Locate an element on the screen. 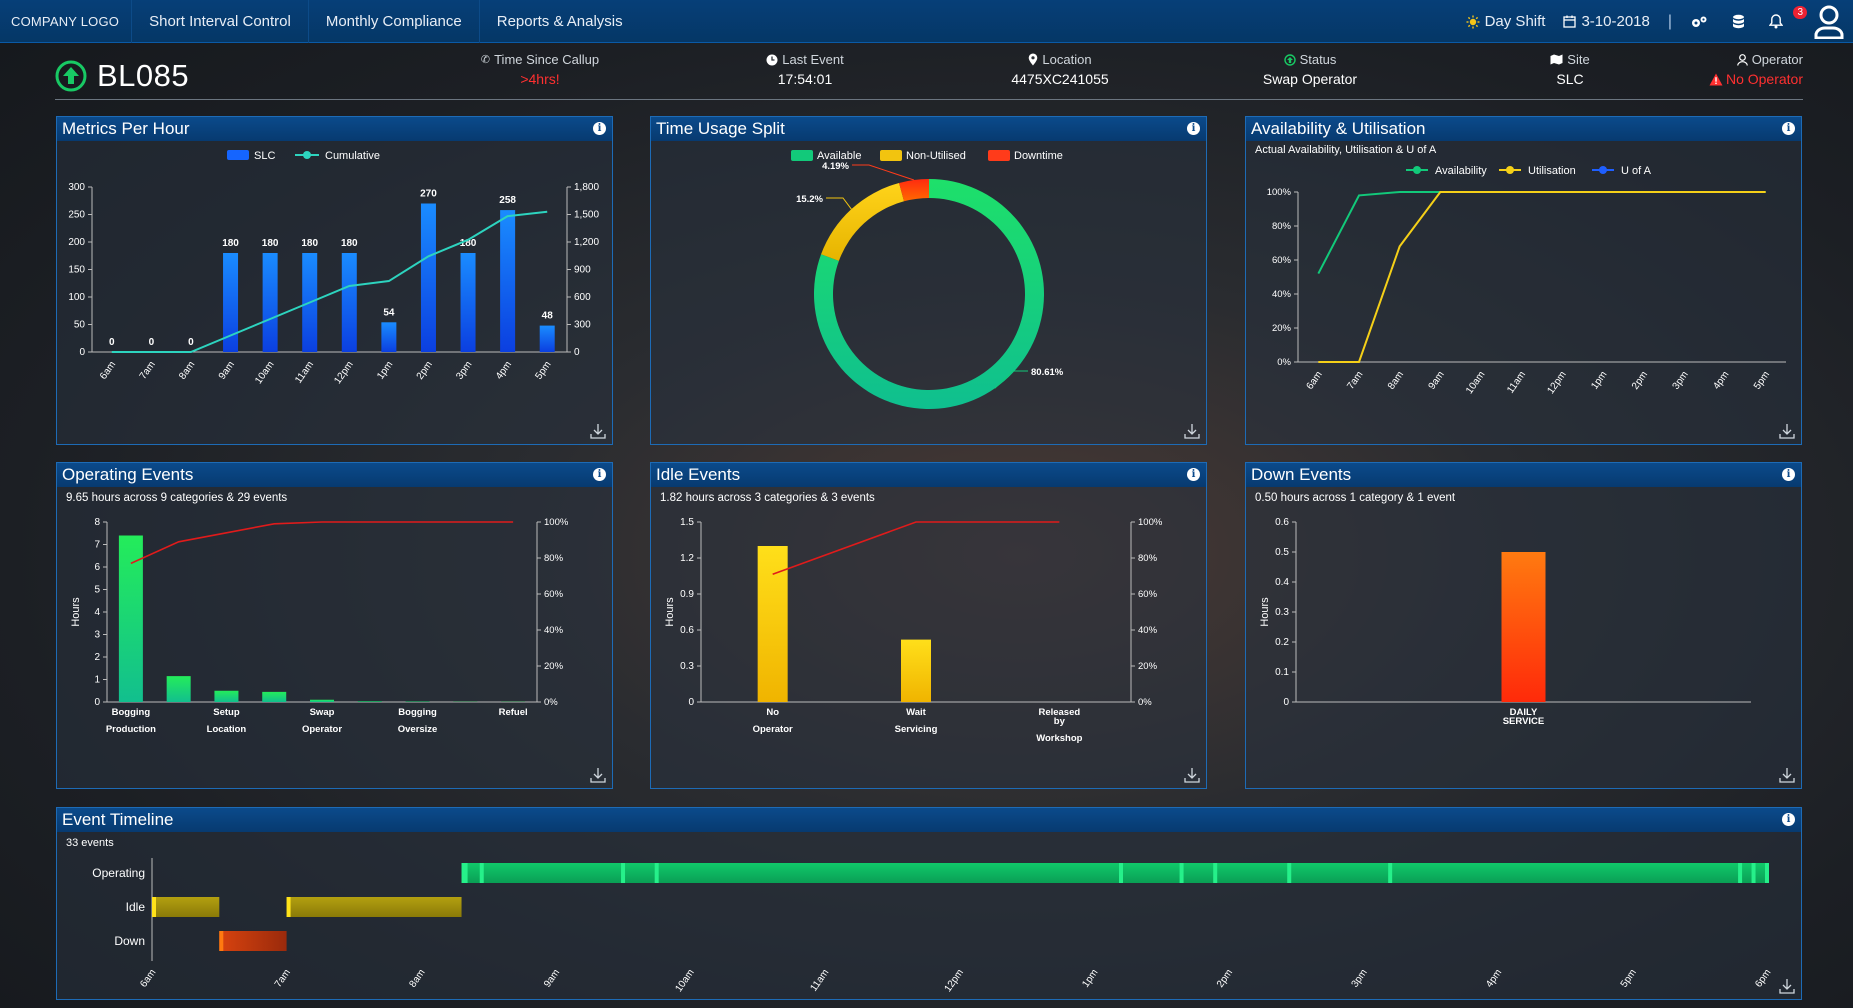 This screenshot has height=1008, width=1853. x-tick-label: 10am is located at coordinates (264, 372).